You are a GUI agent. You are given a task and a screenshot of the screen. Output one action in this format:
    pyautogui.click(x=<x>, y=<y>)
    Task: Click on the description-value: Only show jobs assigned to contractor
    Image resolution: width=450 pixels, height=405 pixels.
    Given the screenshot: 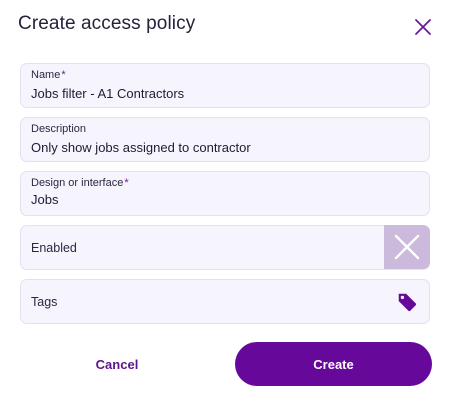 What is the action you would take?
    pyautogui.click(x=141, y=147)
    